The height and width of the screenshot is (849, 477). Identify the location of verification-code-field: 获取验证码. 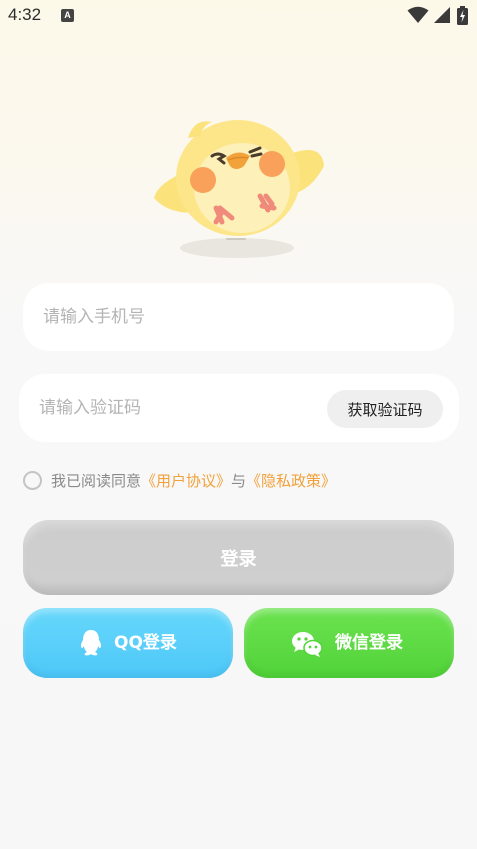
(239, 408).